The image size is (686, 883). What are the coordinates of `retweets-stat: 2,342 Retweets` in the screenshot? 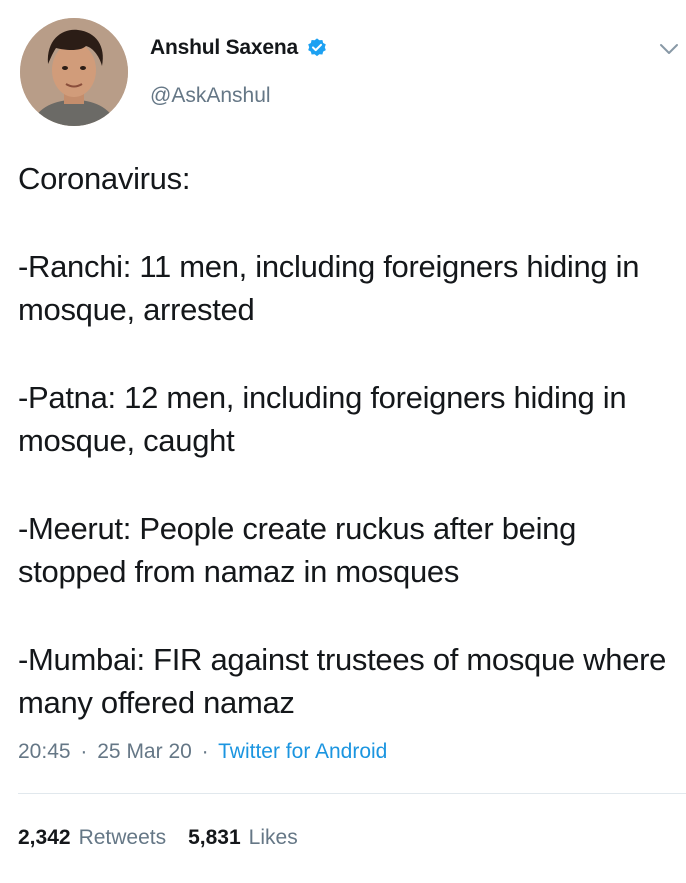 It's located at (92, 838).